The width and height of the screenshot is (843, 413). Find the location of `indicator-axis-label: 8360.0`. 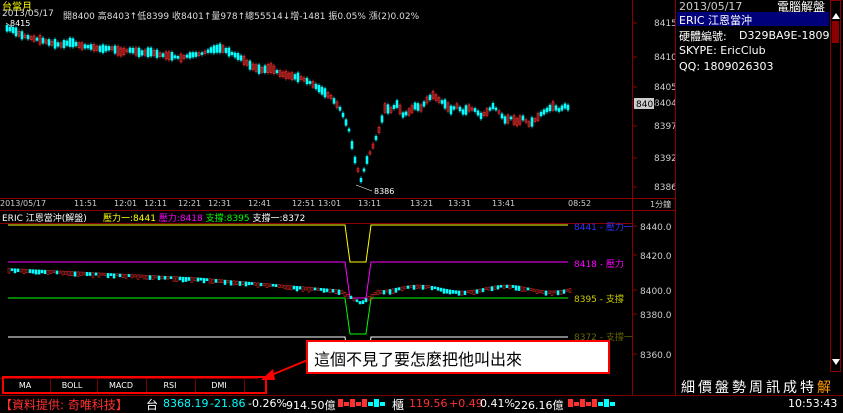

indicator-axis-label: 8360.0 is located at coordinates (656, 356).